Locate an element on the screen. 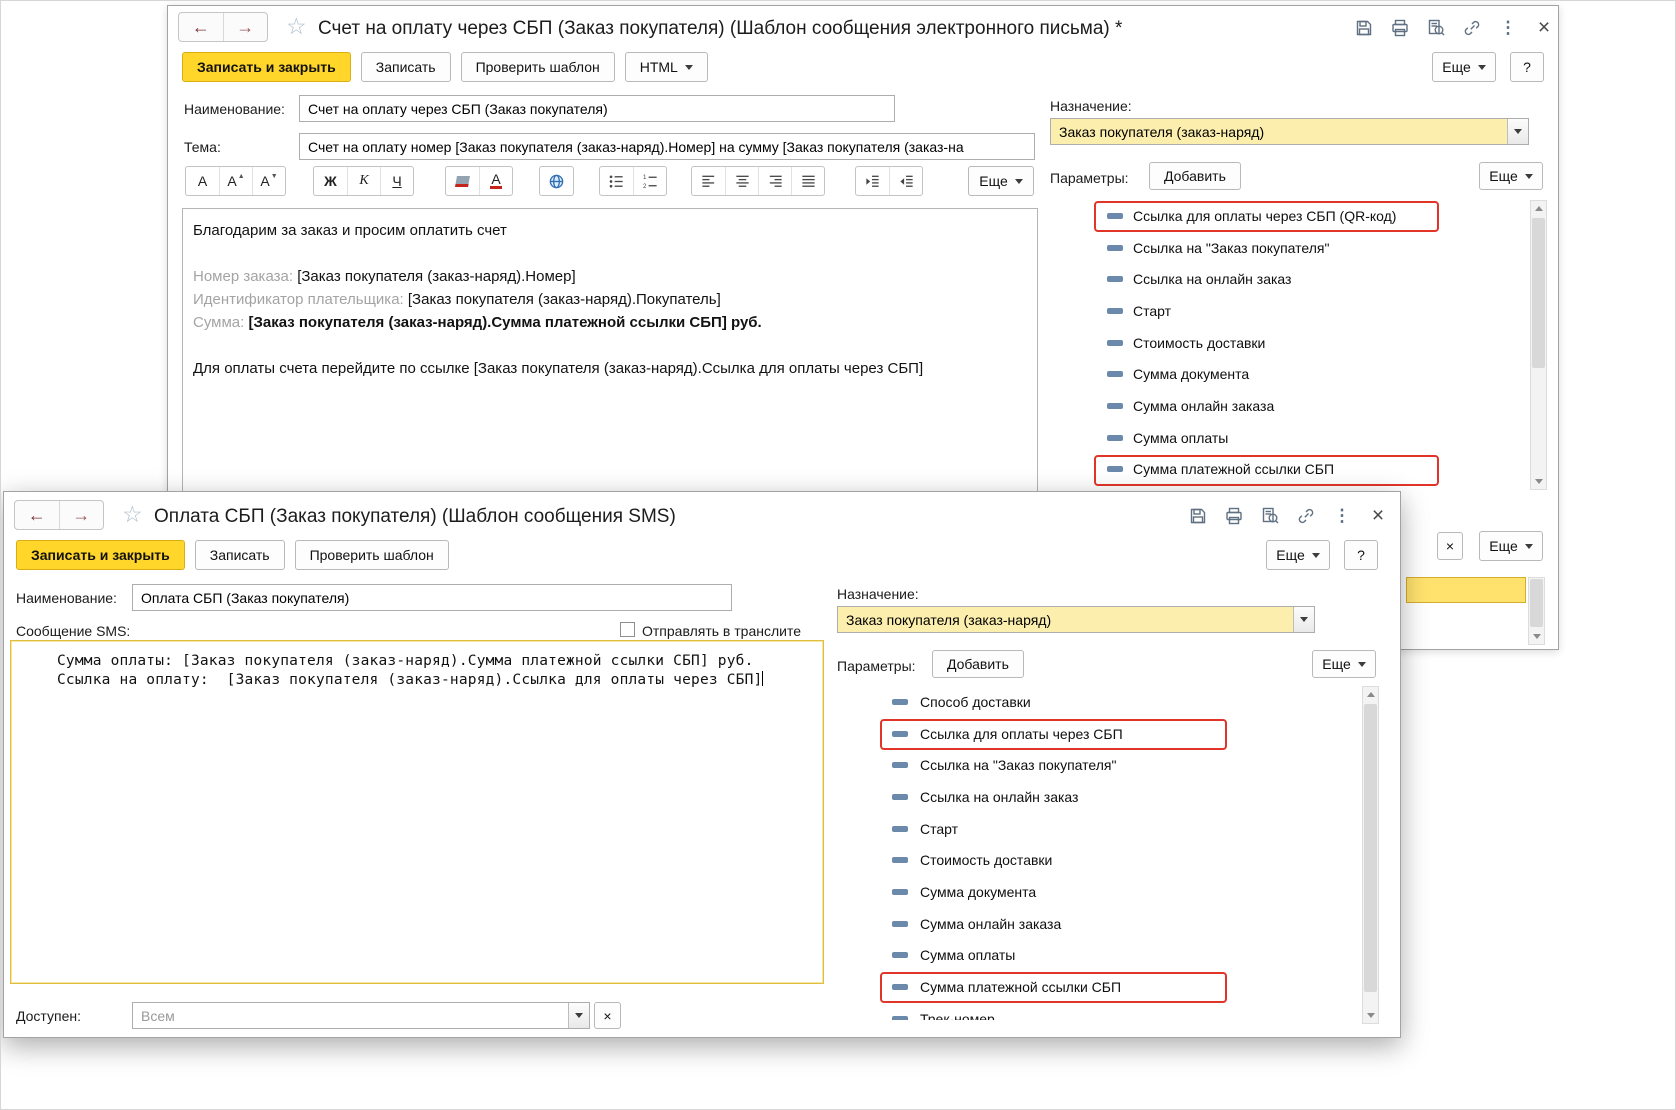 This screenshot has height=1110, width=1676. parameter-item: Трек-номер is located at coordinates (1097, 1011).